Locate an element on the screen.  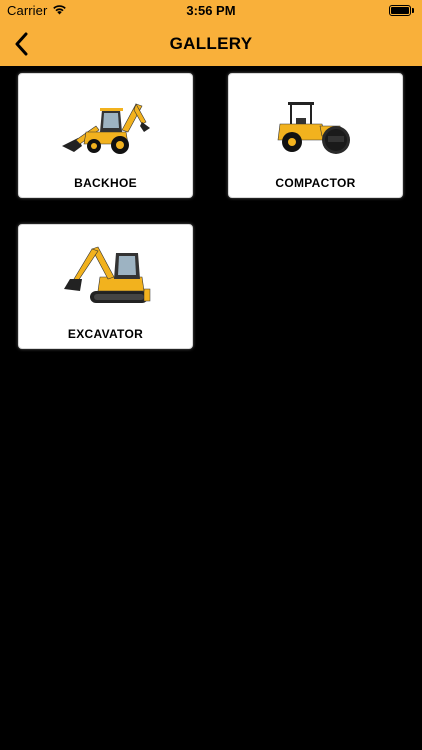
nav-bar: GALLERY is located at coordinates (211, 44).